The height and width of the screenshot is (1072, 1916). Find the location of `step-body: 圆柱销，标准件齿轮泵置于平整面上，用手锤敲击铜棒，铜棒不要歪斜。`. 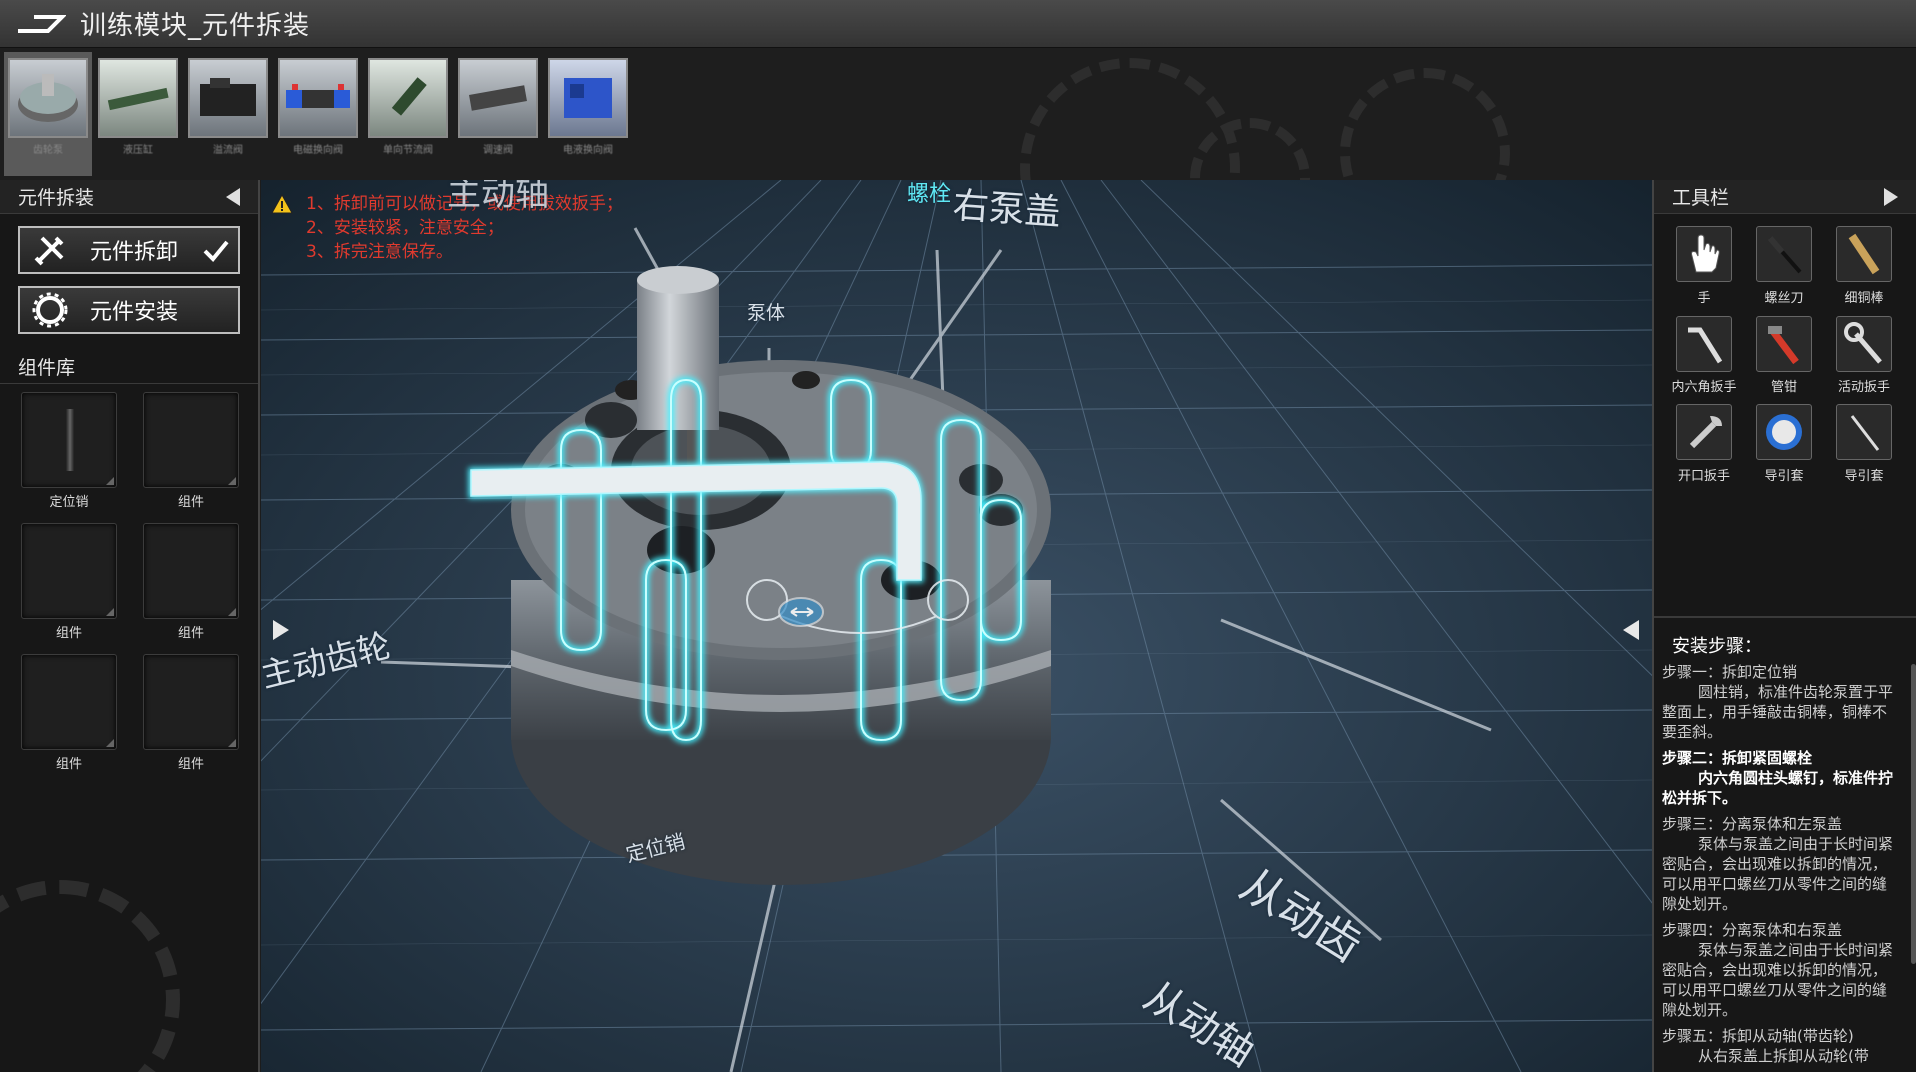

step-body: 圆柱销，标准件齿轮泵置于平整面上，用手锤敲击铜棒，铜棒不要歪斜。 is located at coordinates (1778, 712).